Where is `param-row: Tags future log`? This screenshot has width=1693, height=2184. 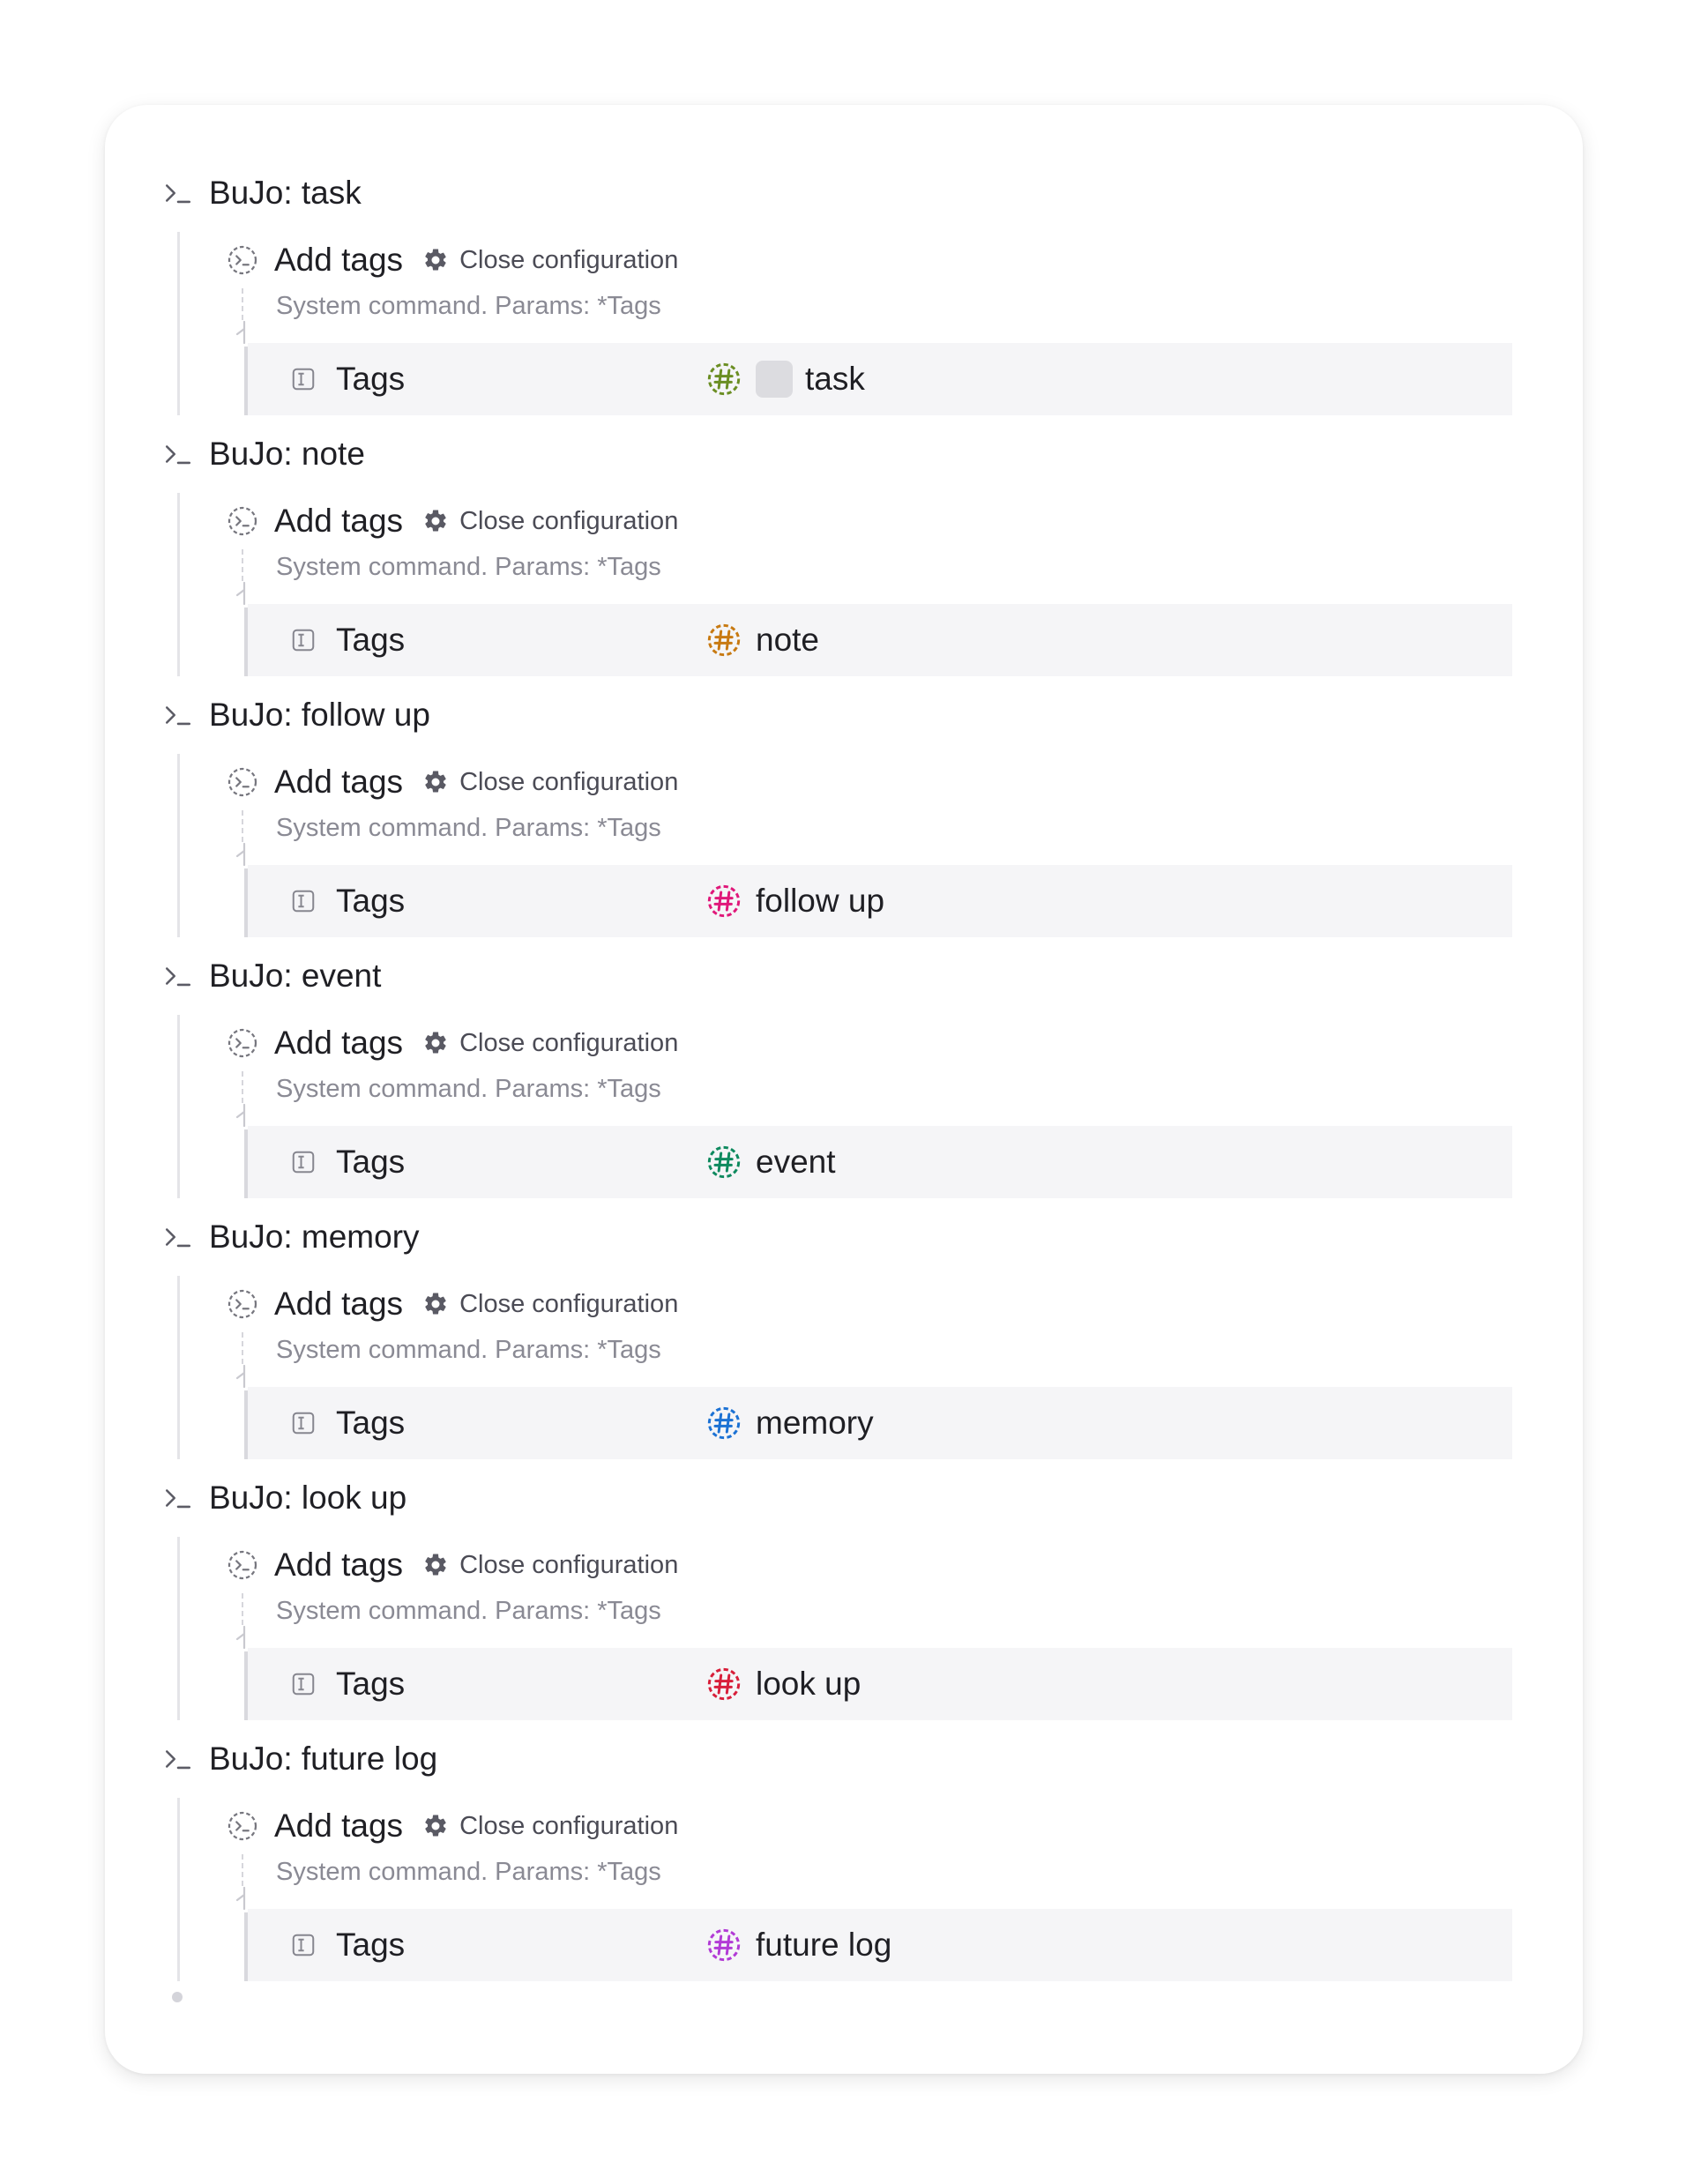 param-row: Tags future log is located at coordinates (880, 1945).